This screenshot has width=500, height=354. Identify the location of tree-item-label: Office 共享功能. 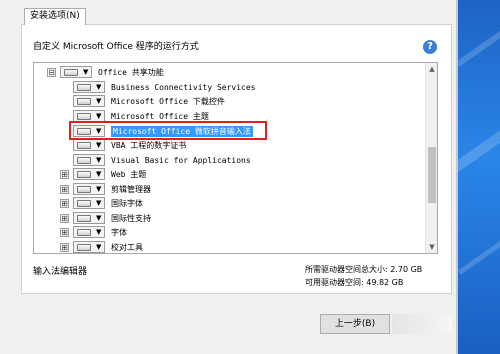
(131, 72).